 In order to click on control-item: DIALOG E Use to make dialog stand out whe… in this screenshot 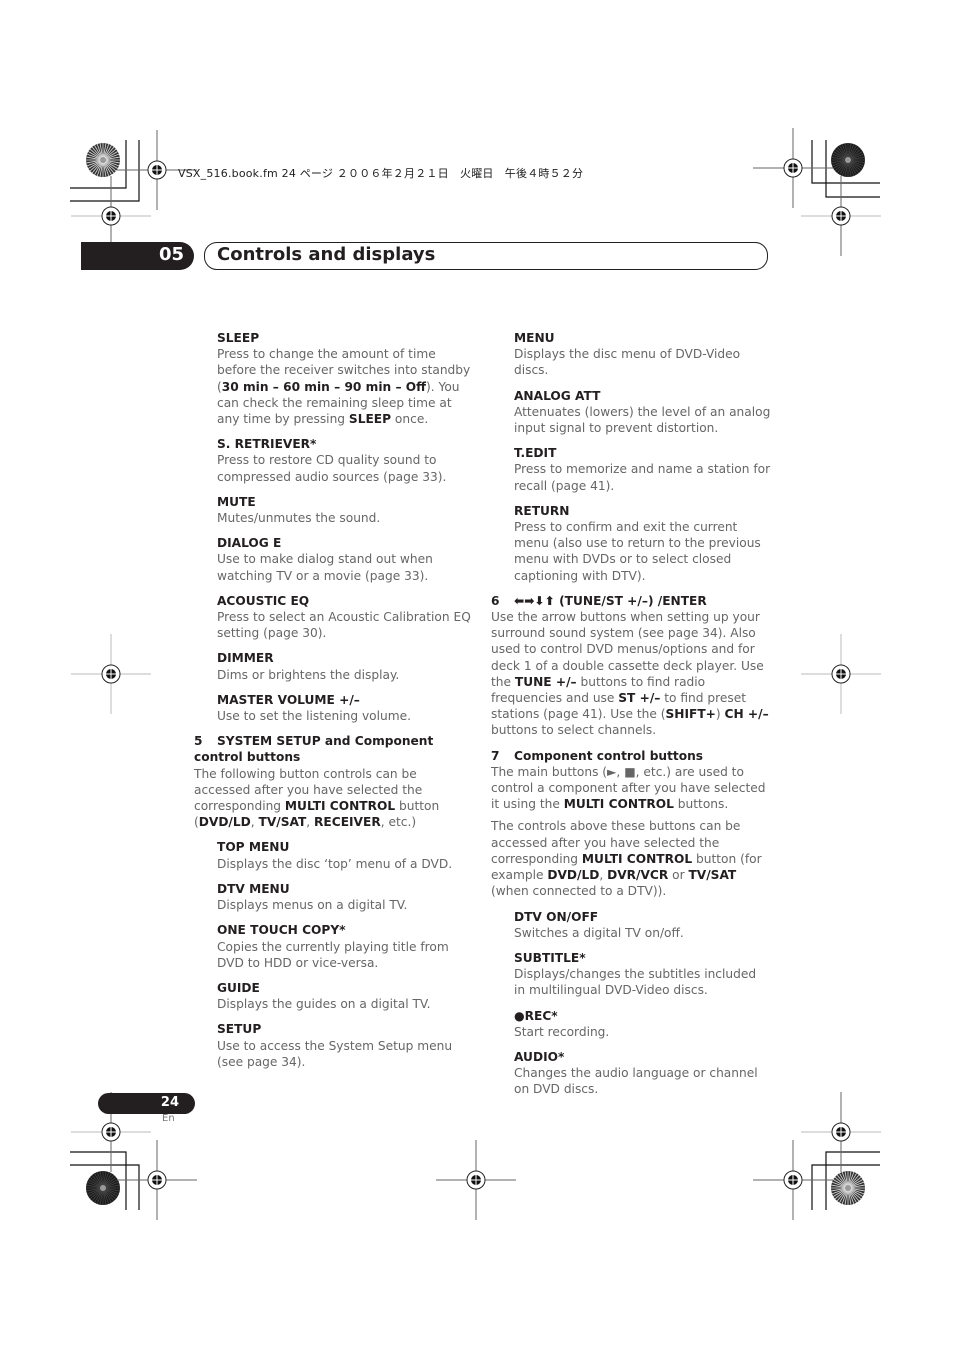, I will do `click(345, 559)`.